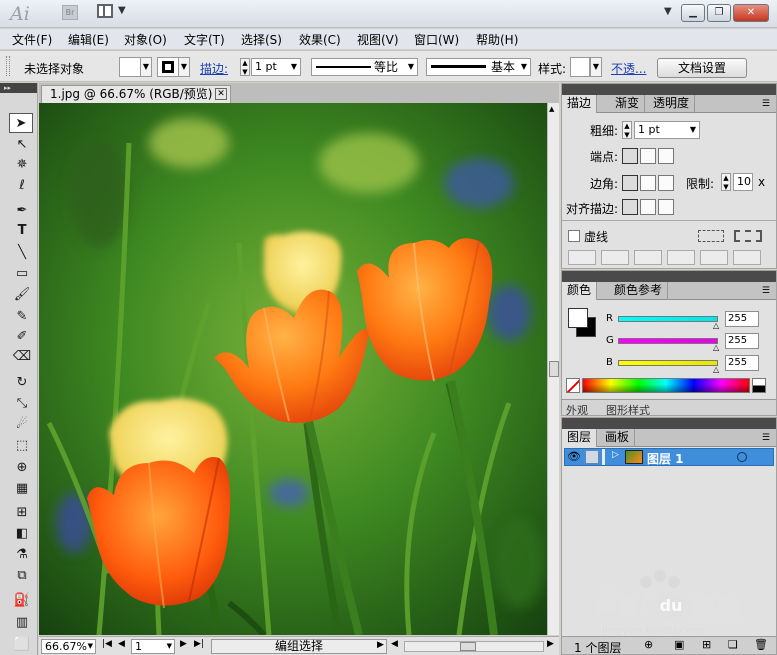 This screenshot has height=655, width=777. What do you see at coordinates (573, 385) in the screenshot?
I see `none-color-swatch` at bounding box center [573, 385].